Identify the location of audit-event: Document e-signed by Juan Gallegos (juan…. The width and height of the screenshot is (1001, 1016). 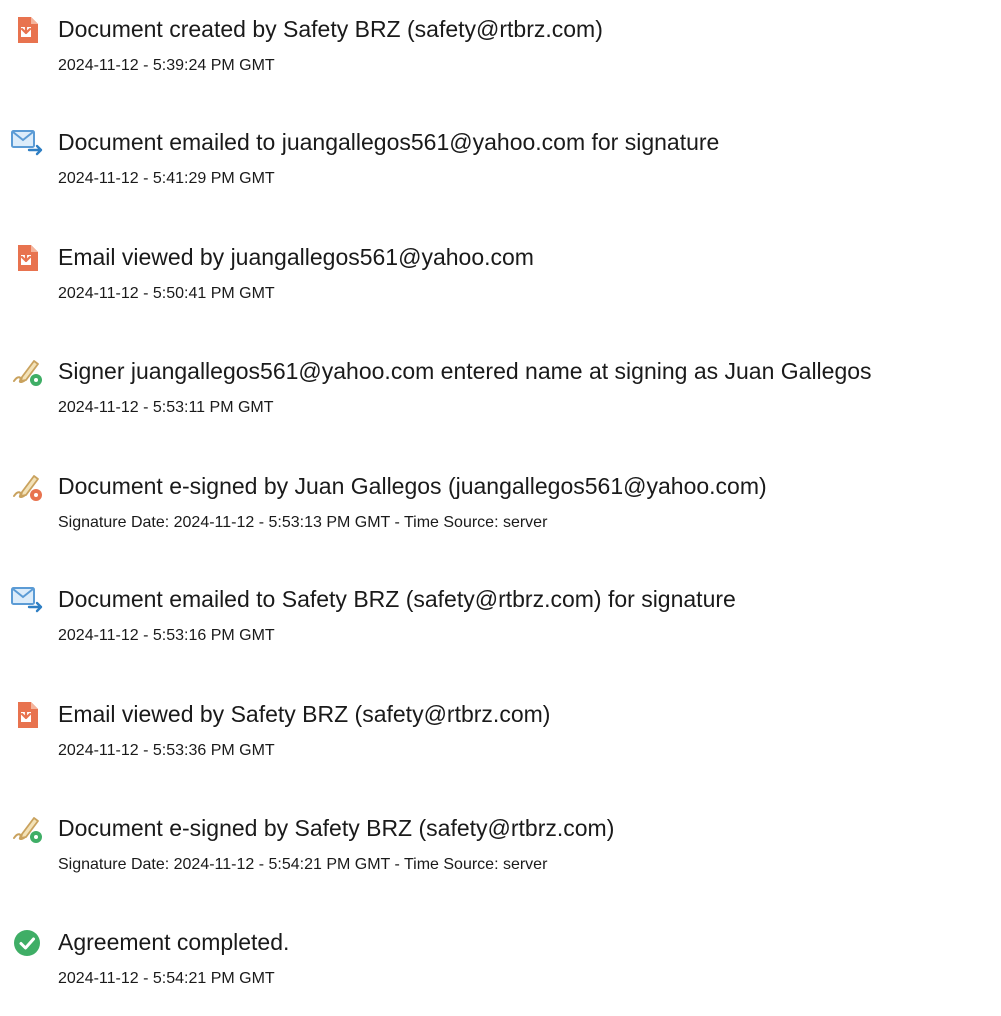
(500, 515).